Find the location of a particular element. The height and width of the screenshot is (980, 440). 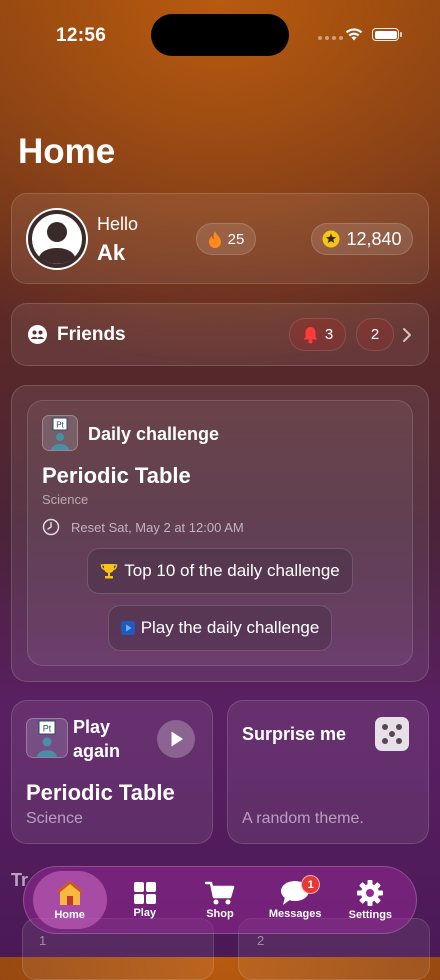

battery-tip is located at coordinates (401, 34).